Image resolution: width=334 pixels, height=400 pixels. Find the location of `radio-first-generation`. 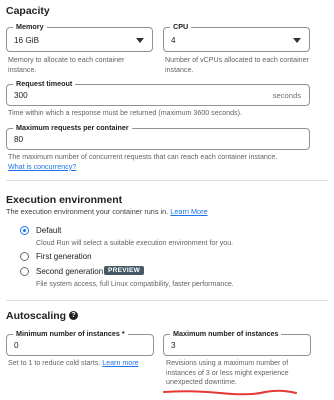

radio-first-generation is located at coordinates (24, 256).